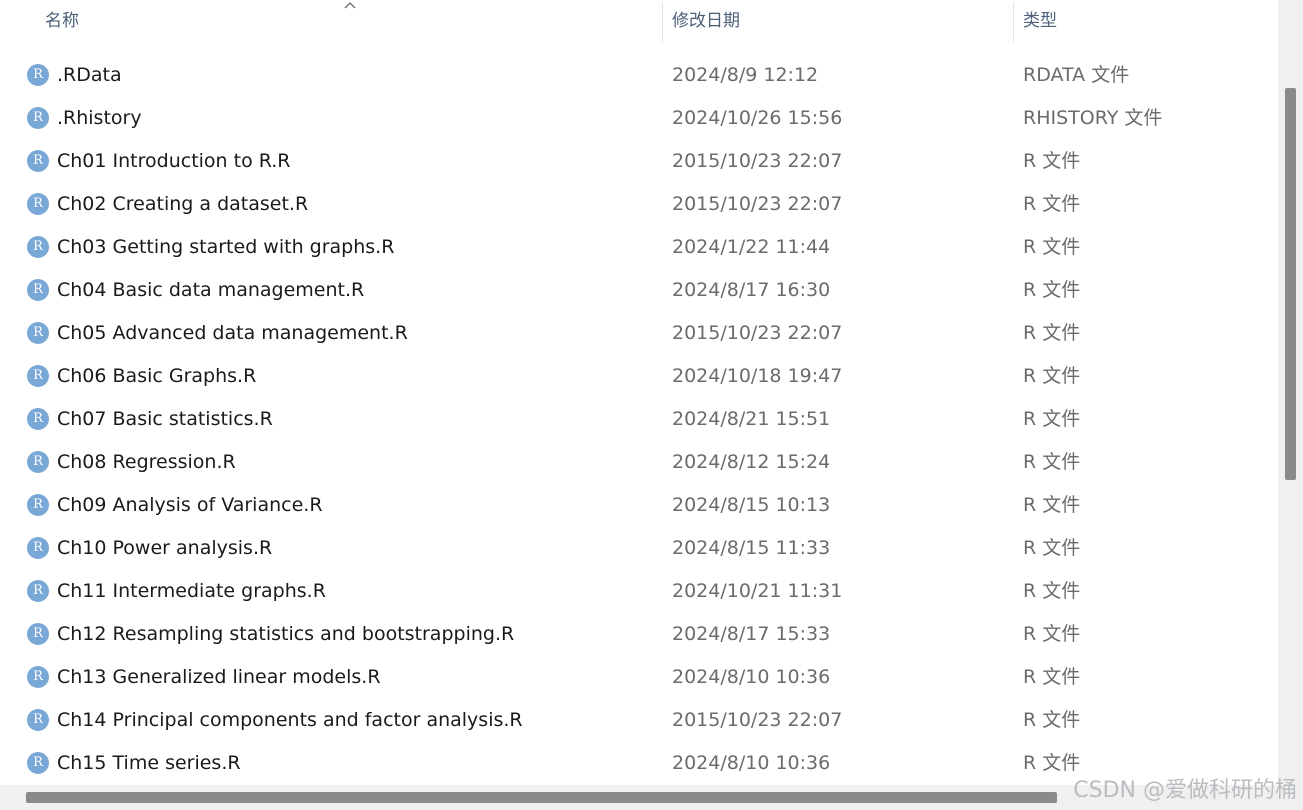 This screenshot has width=1303, height=810. Describe the element at coordinates (226, 247) in the screenshot. I see `file-name: Ch03 Getting started with graphs.R` at that location.